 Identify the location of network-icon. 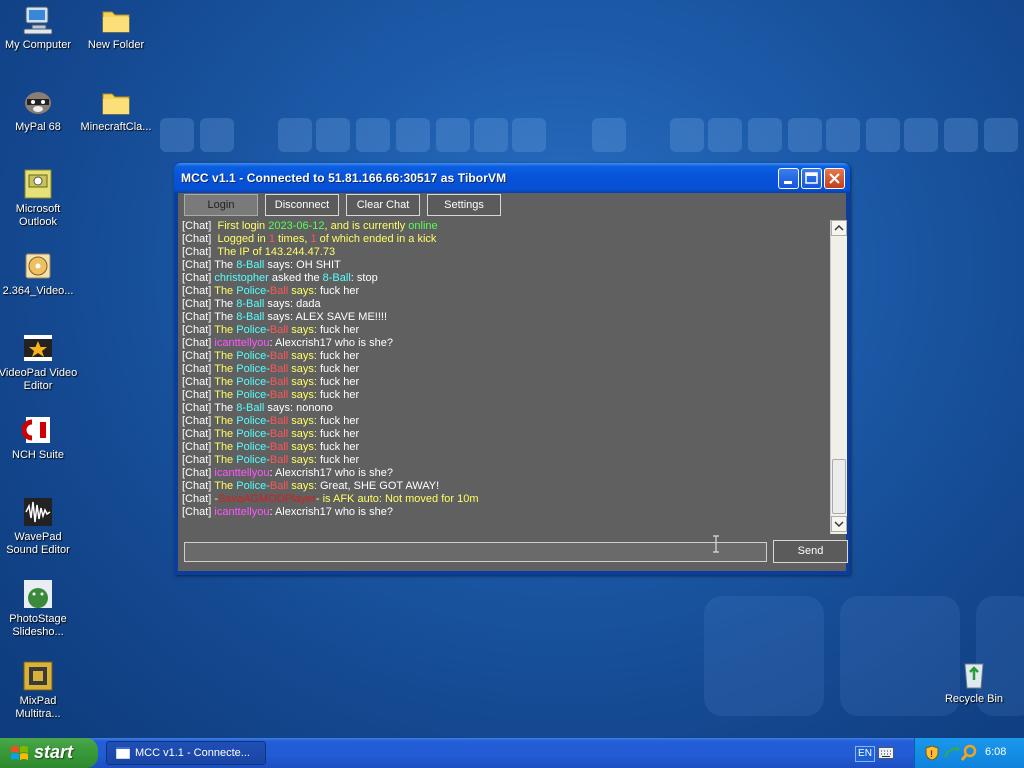
(951, 753).